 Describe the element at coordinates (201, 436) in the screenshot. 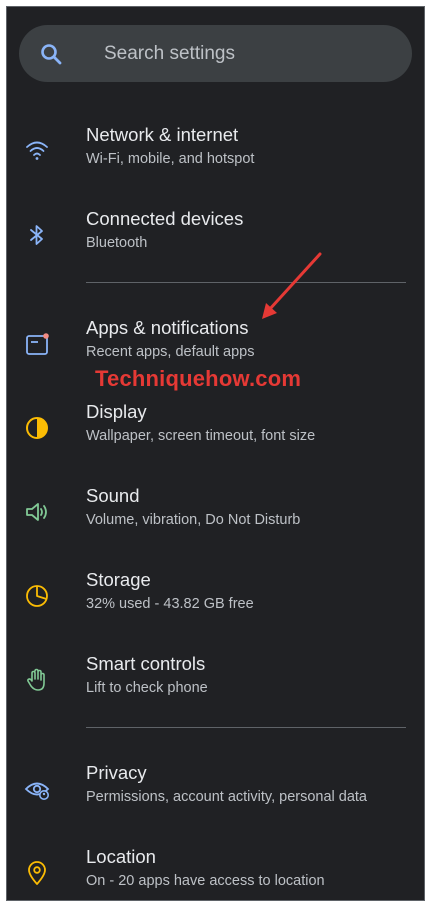

I see `settings-item-subtitle: Wallpaper, screen timeout, font size` at that location.